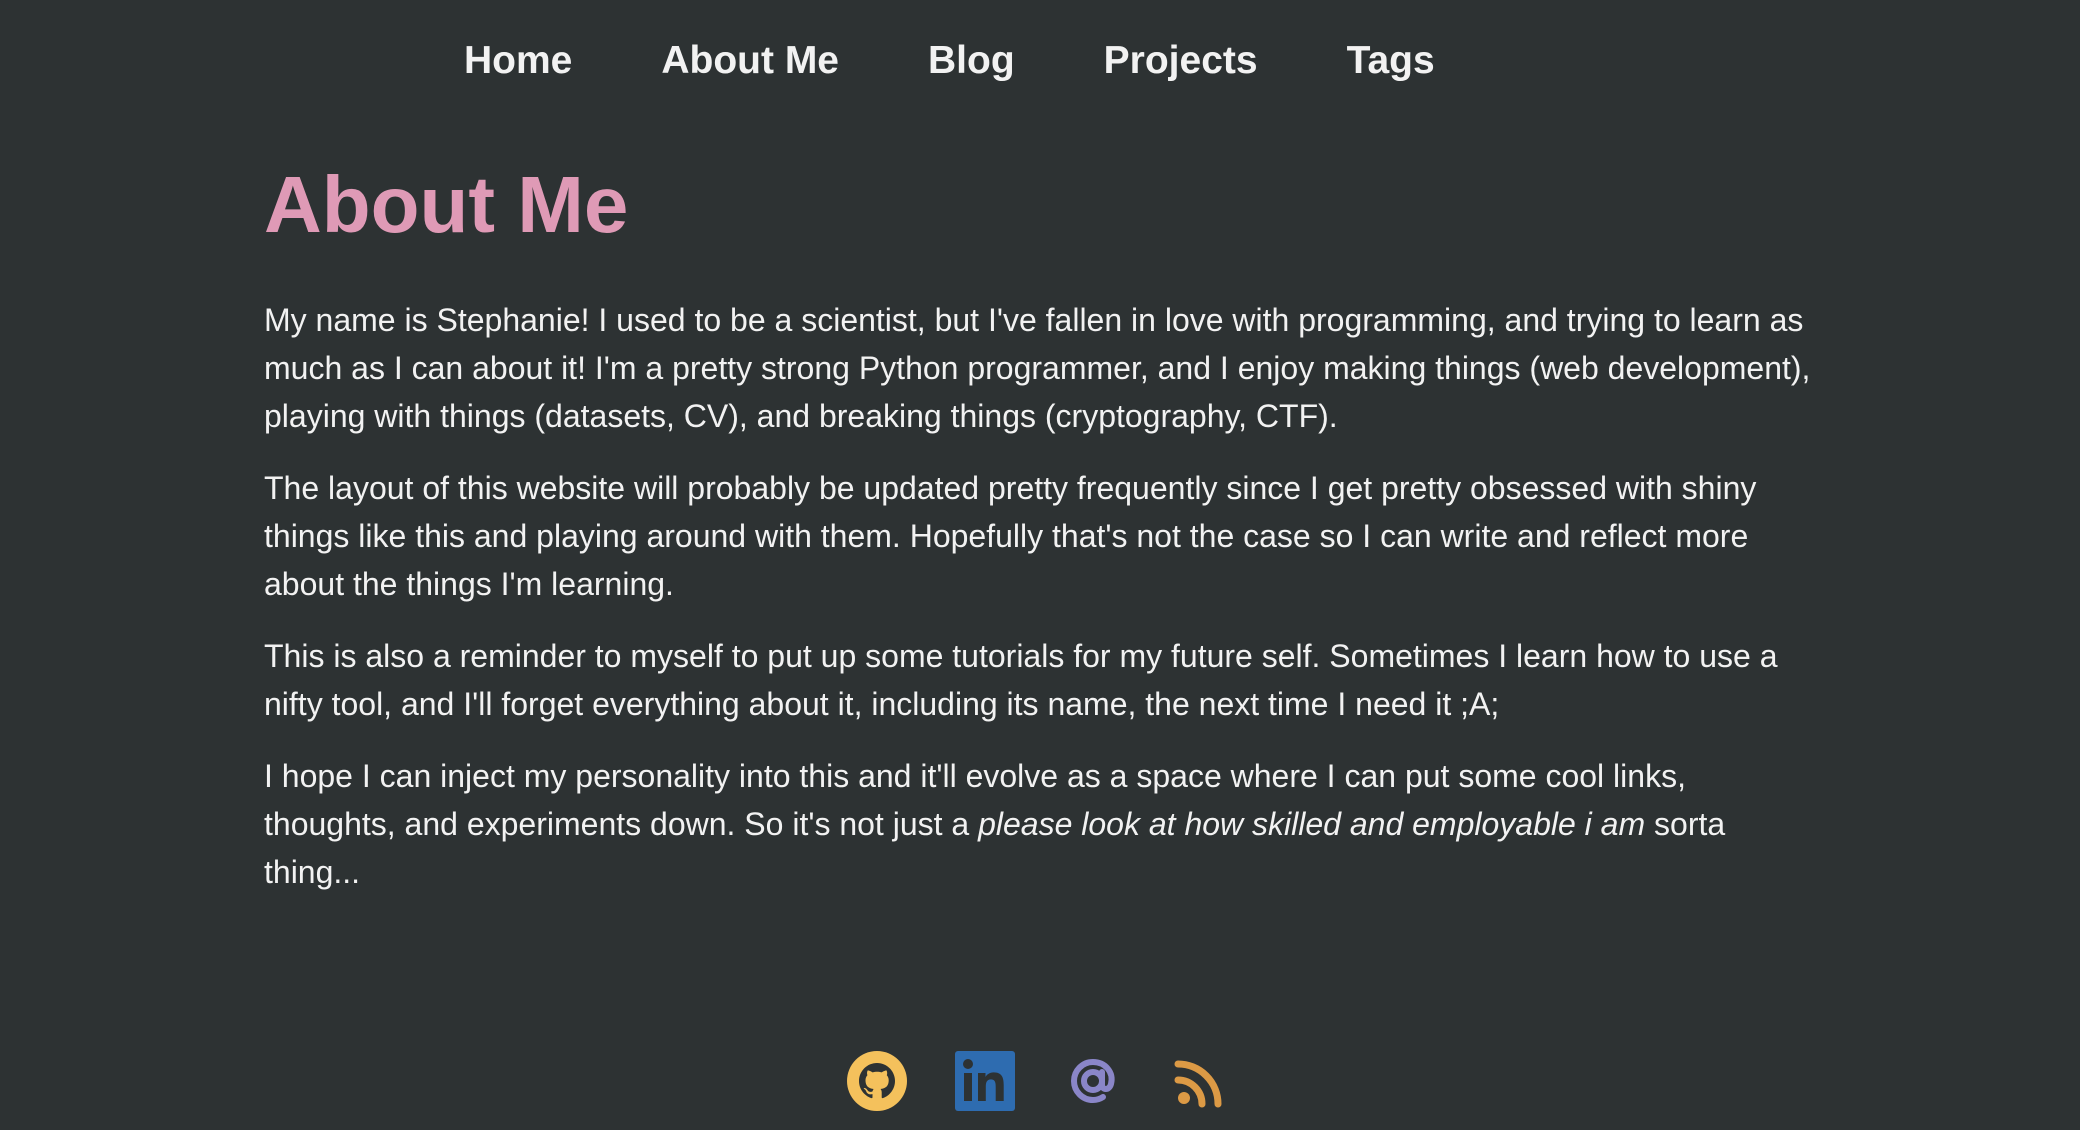 This screenshot has height=1130, width=2080. I want to click on social-links, so click(1039, 1081).